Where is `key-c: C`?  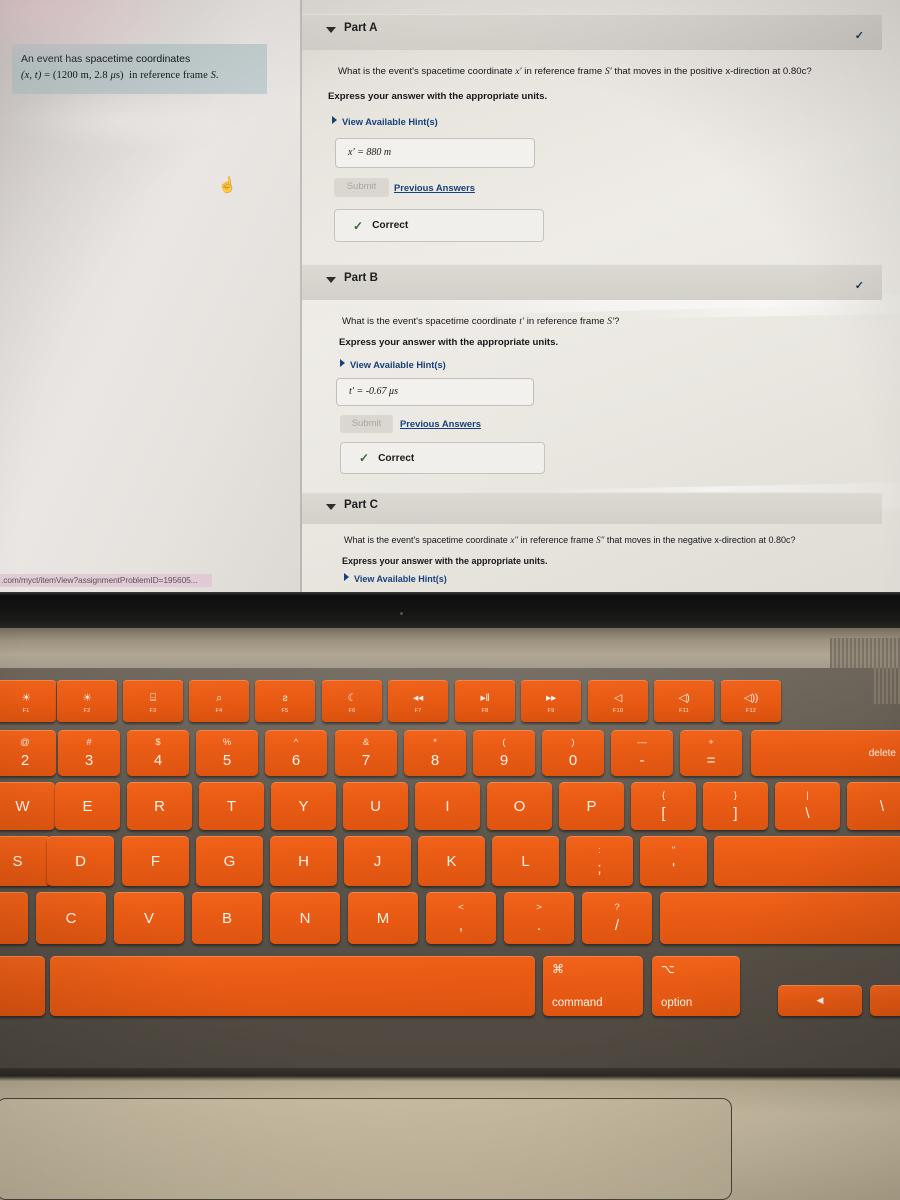 key-c: C is located at coordinates (71, 918).